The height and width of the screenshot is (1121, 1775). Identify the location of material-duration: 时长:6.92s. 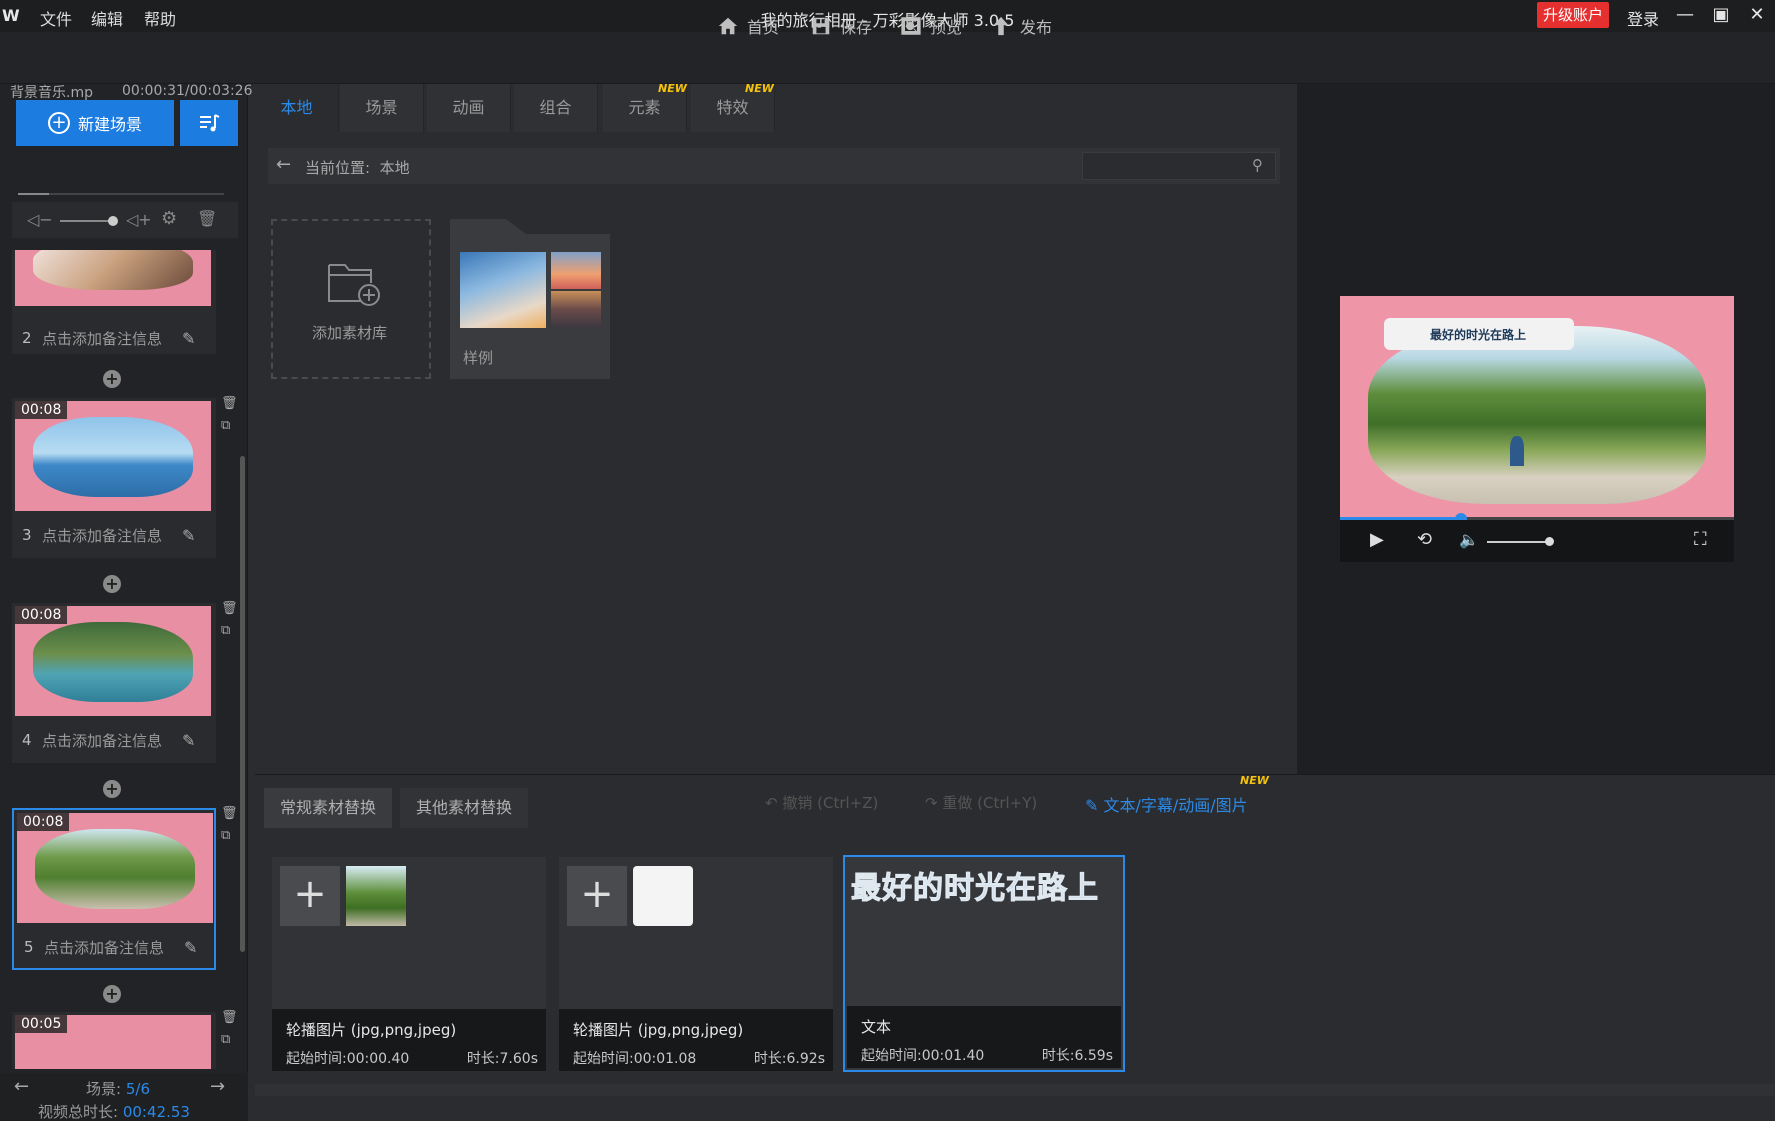
(789, 1059).